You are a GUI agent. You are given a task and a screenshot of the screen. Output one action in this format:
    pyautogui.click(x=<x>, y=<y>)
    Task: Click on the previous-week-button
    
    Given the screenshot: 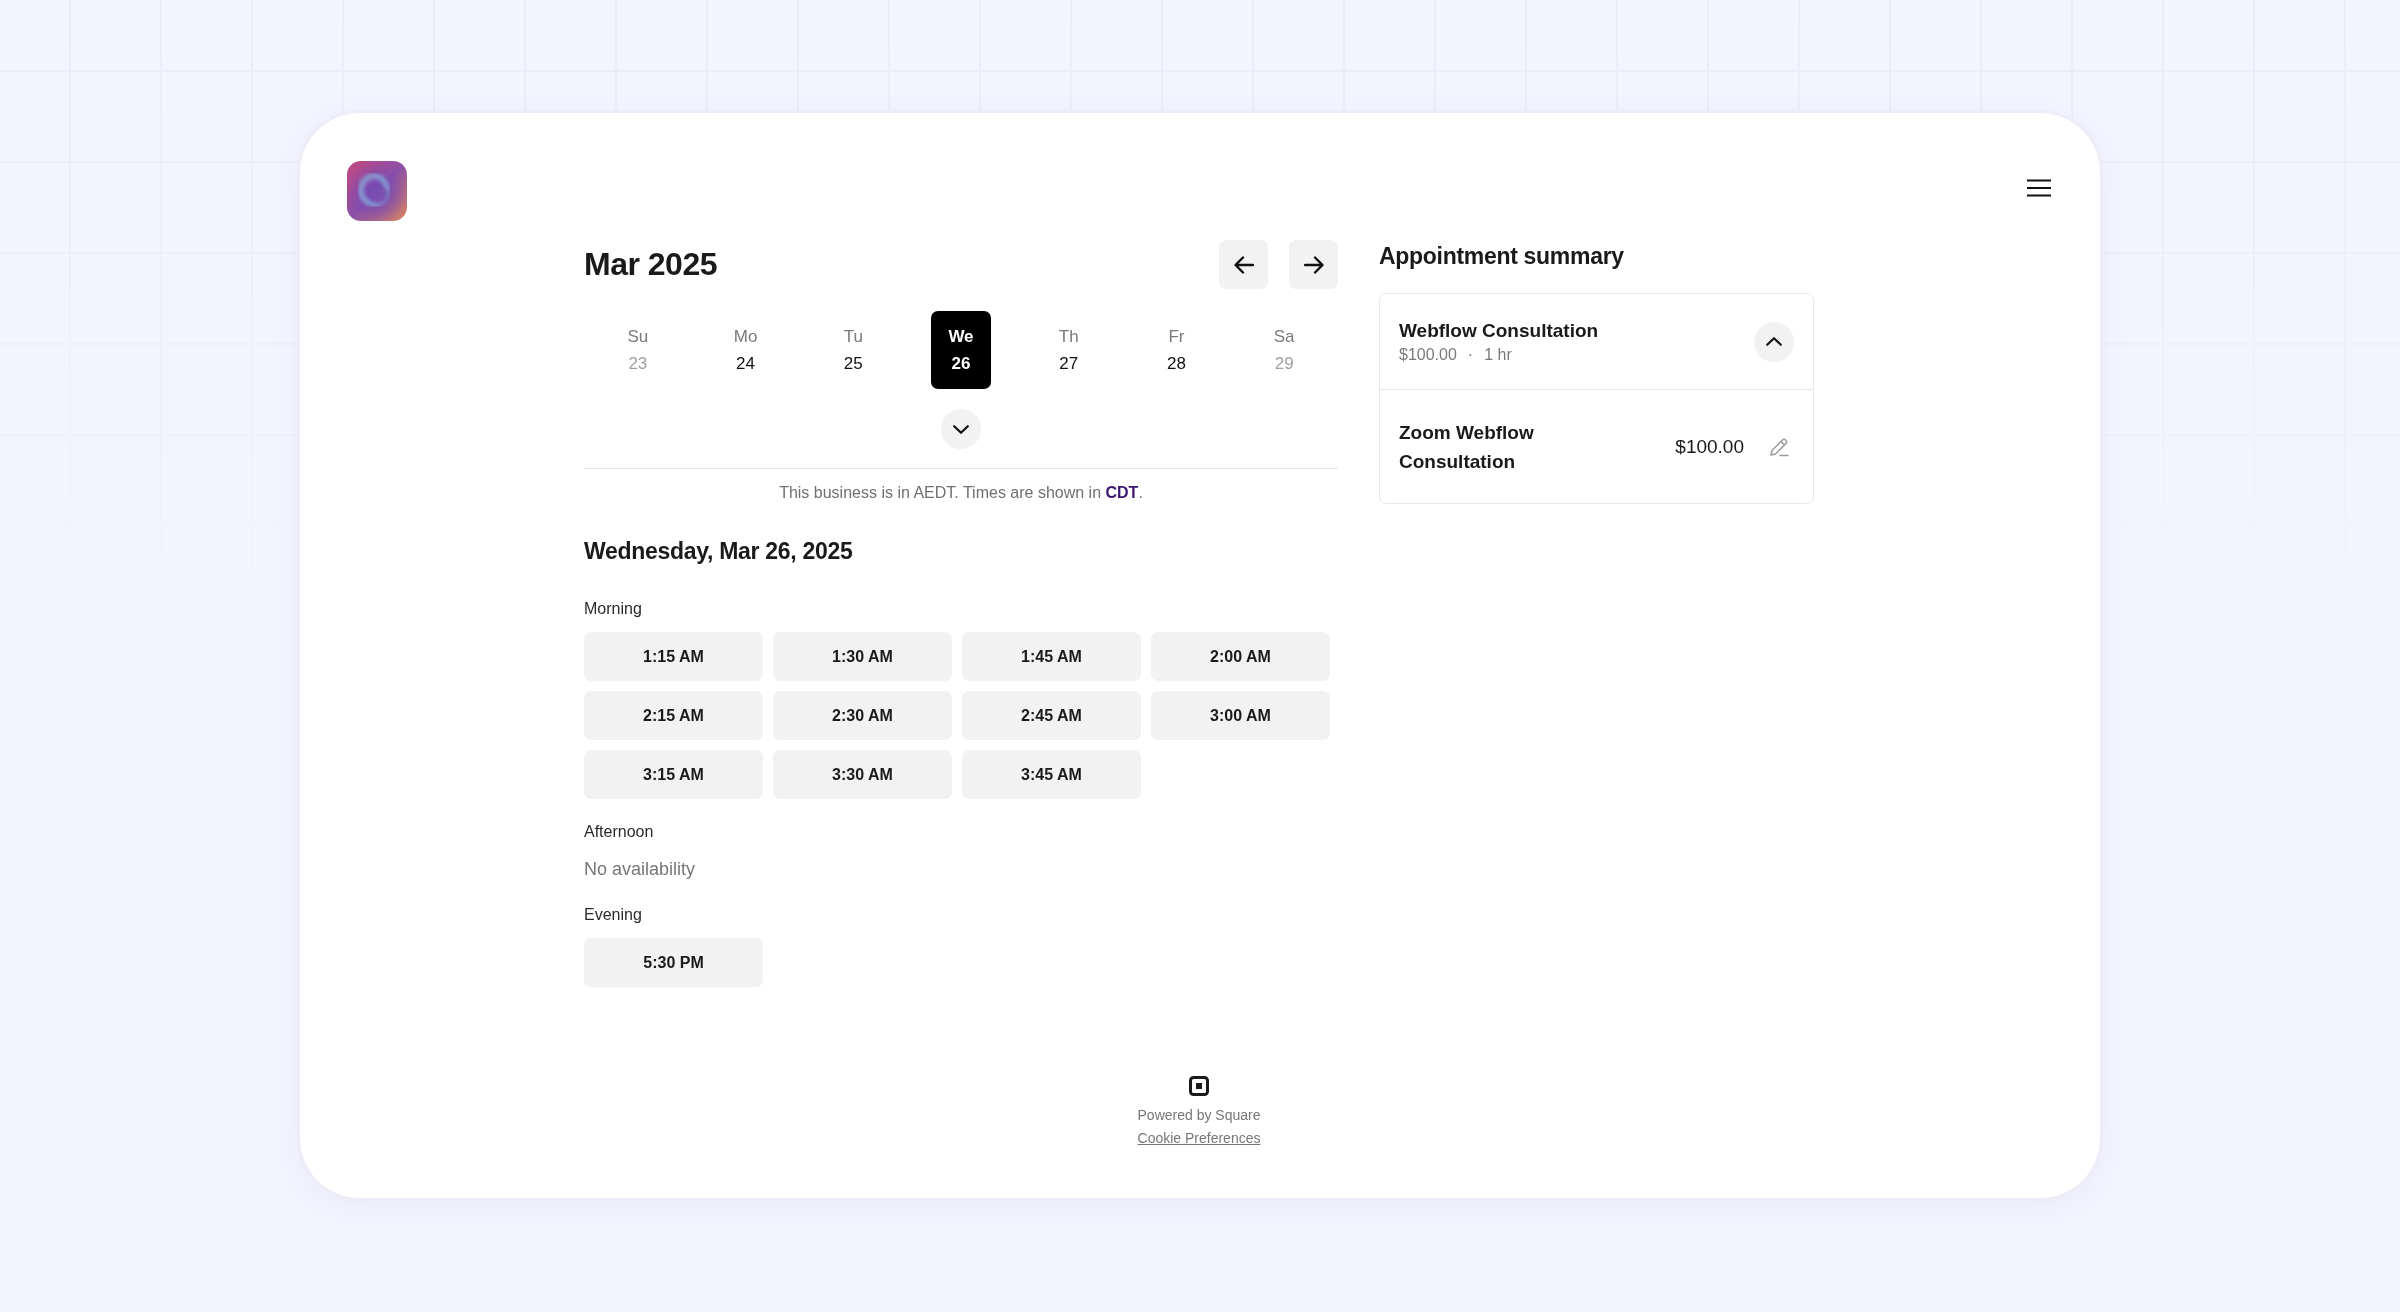 What is the action you would take?
    pyautogui.click(x=1243, y=264)
    